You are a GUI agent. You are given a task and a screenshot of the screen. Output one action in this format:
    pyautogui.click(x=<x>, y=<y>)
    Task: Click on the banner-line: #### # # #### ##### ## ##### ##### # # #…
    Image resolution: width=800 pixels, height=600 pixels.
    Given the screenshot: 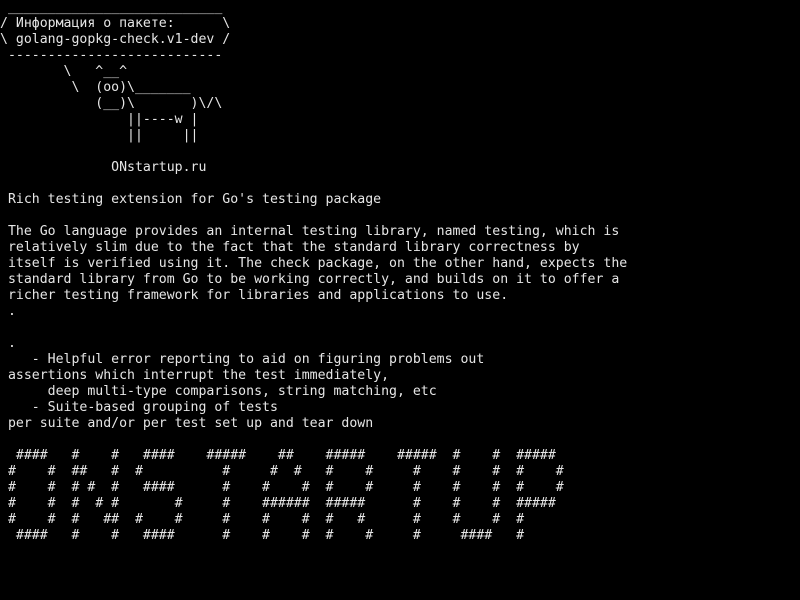 What is the action you would take?
    pyautogui.click(x=278, y=455)
    